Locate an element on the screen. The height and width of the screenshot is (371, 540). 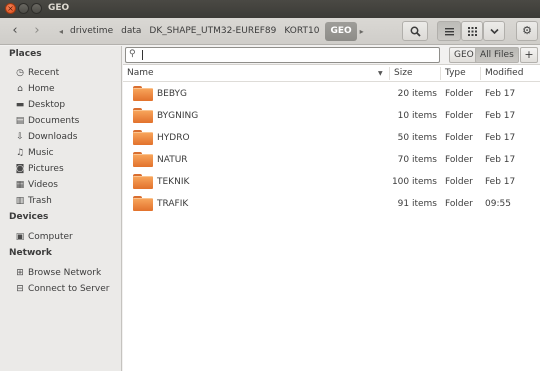
gear-icon: ⚙ is located at coordinates (527, 30).